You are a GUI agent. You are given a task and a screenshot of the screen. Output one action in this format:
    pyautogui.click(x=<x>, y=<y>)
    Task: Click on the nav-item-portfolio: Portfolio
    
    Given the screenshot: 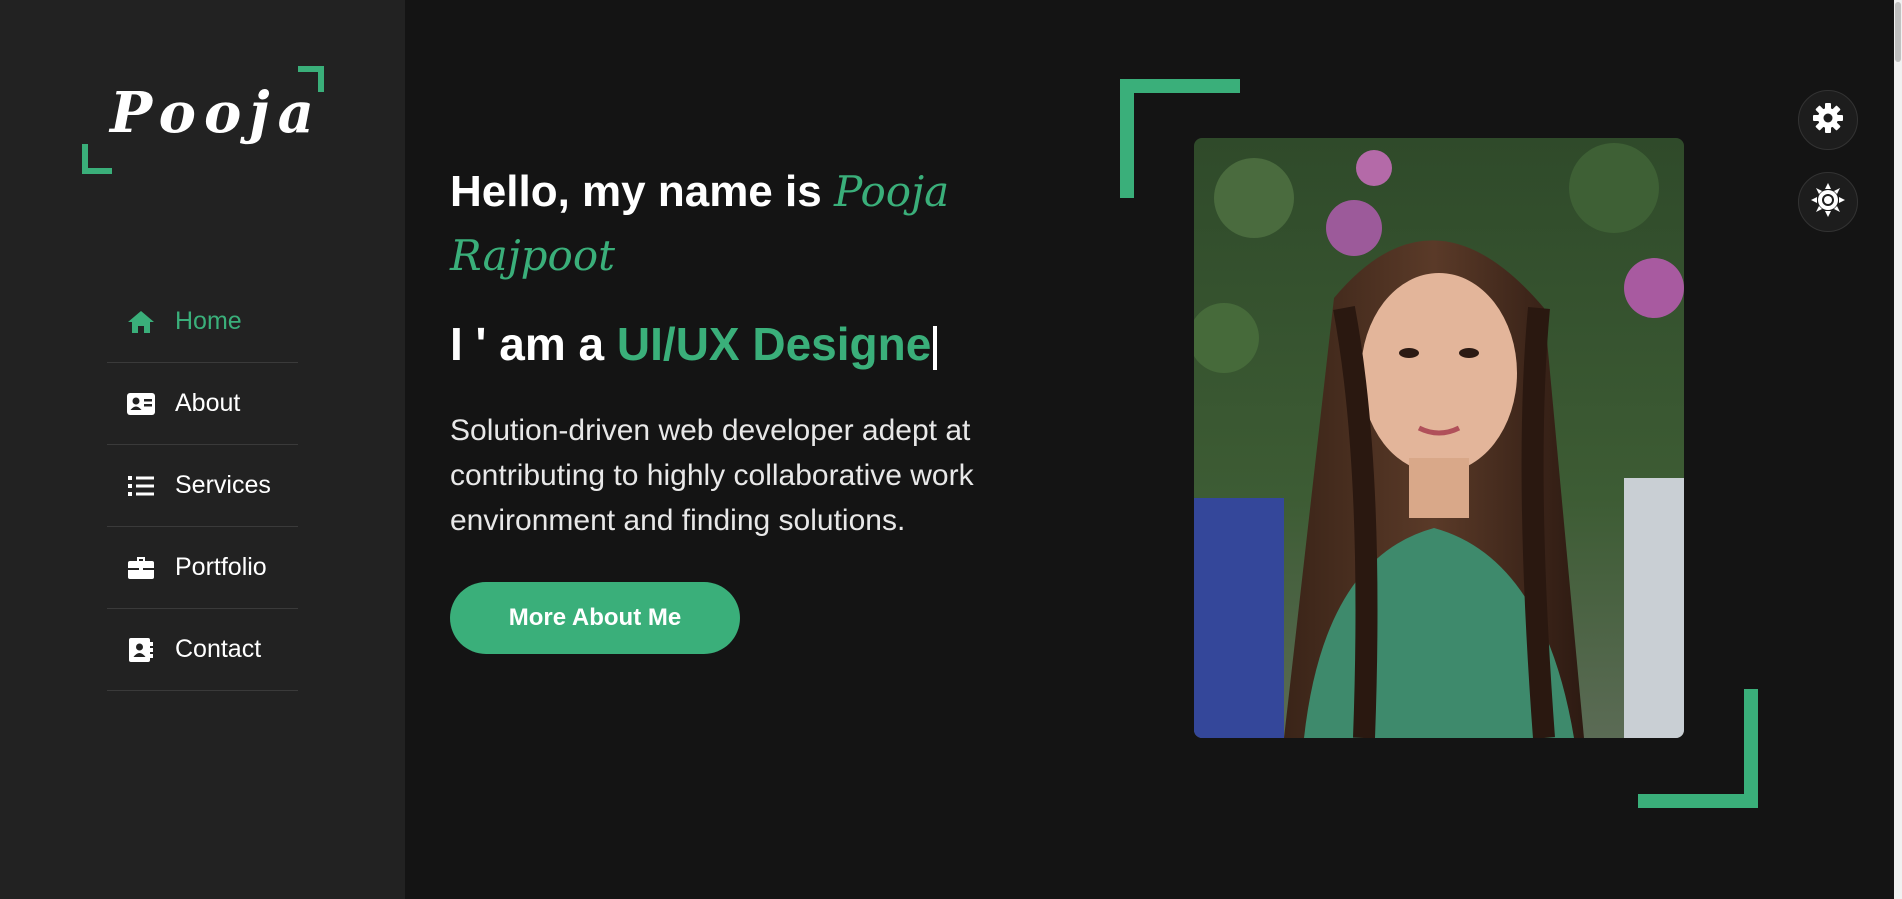 What is the action you would take?
    pyautogui.click(x=202, y=568)
    